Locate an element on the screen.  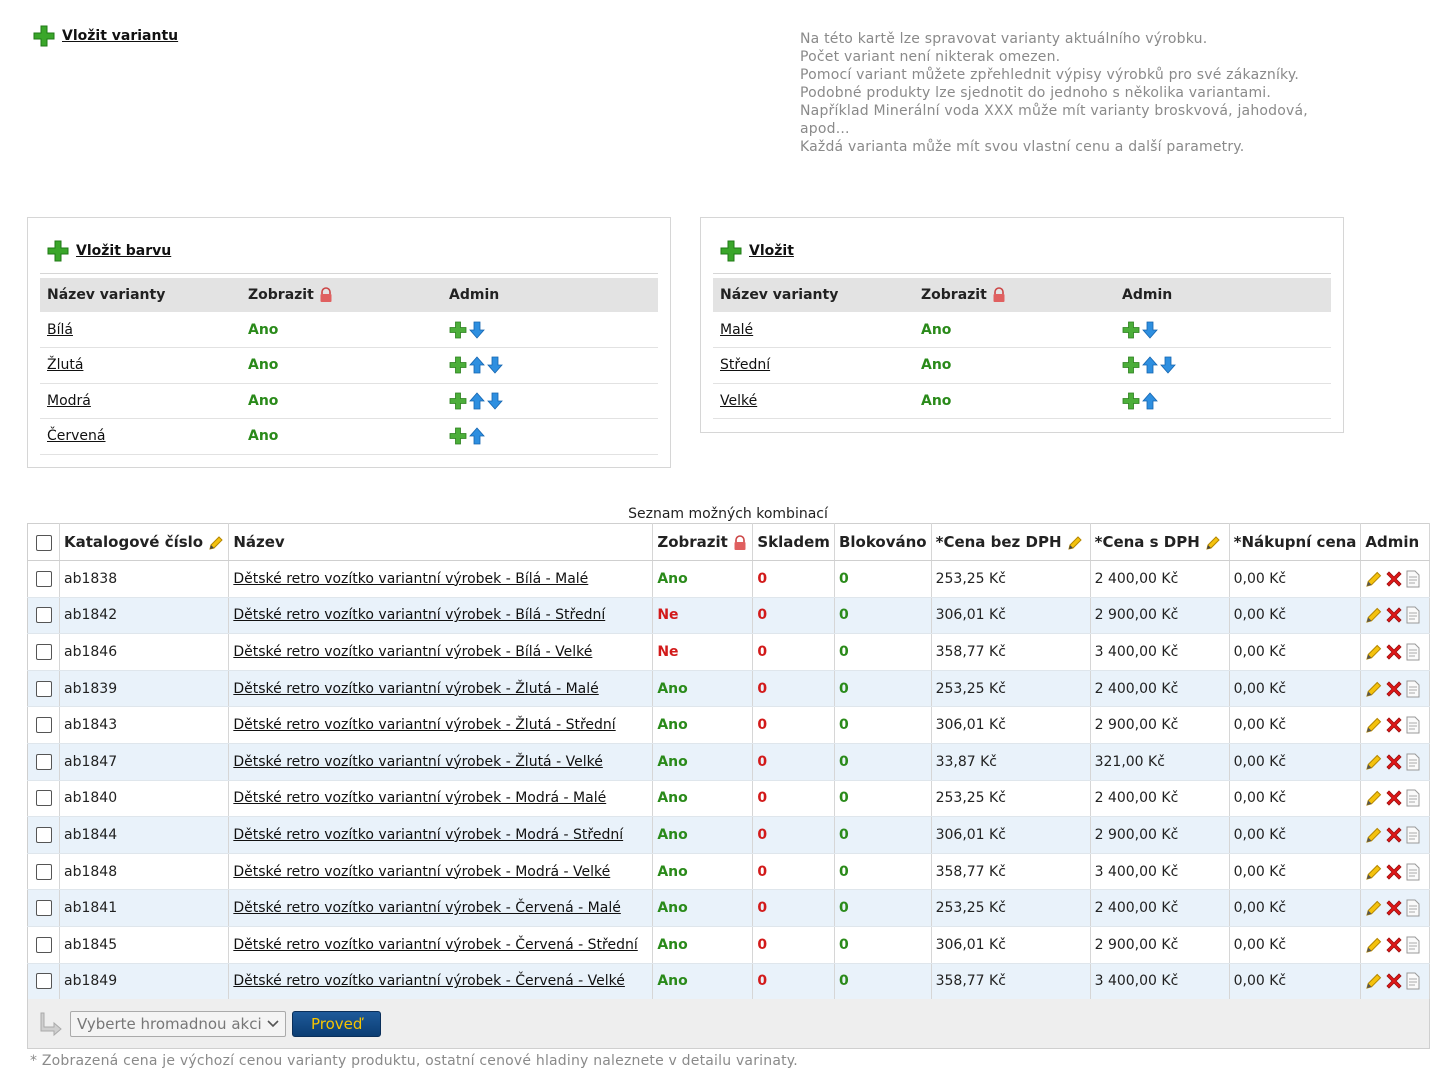
col-price-gross: *Cena s DPH is located at coordinates (1160, 542).